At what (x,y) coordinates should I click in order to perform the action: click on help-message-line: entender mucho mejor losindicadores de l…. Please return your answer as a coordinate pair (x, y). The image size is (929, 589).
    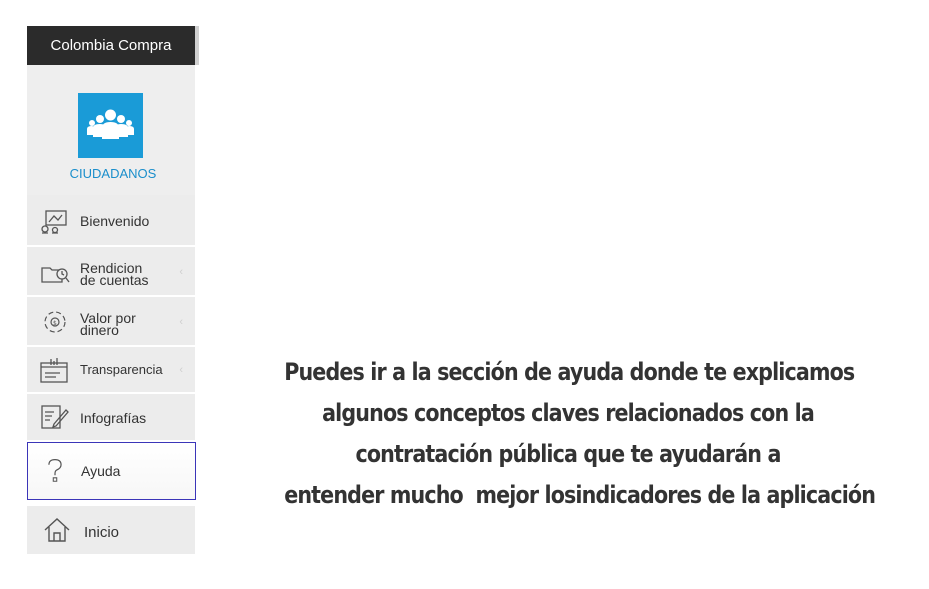
    Looking at the image, I should click on (580, 495).